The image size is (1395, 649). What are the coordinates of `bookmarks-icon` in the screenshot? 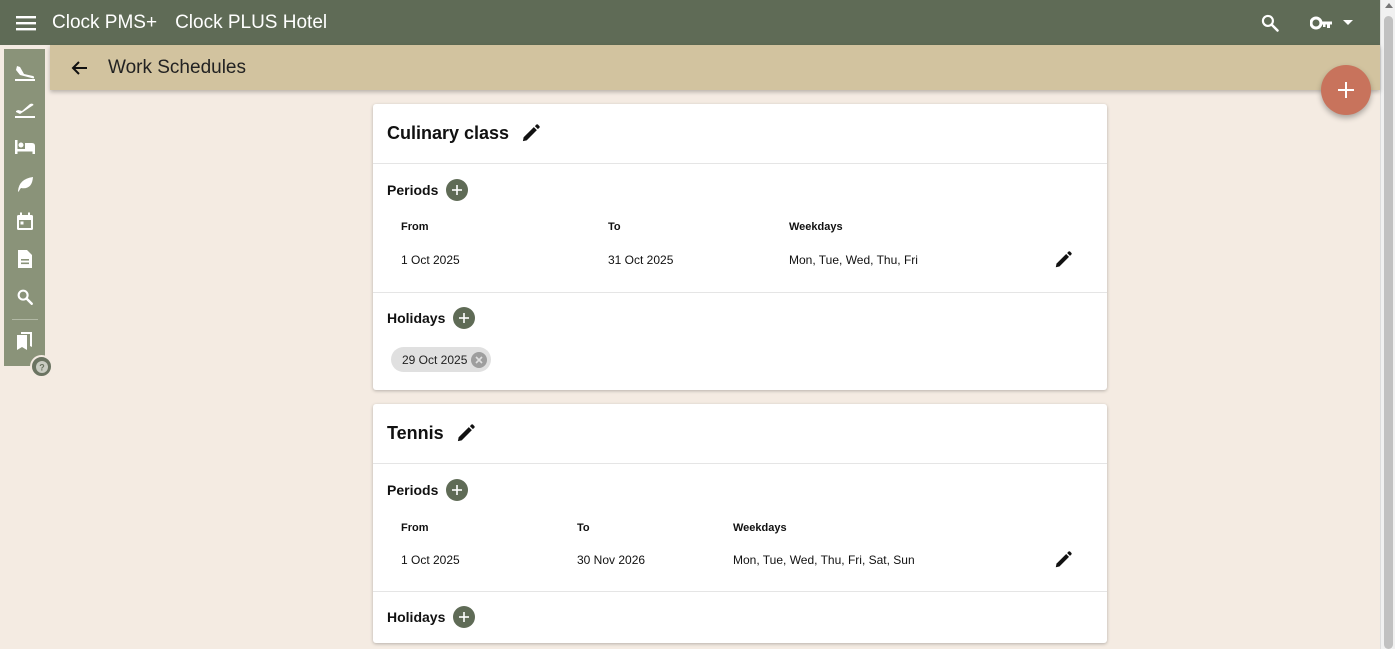 It's located at (24, 341).